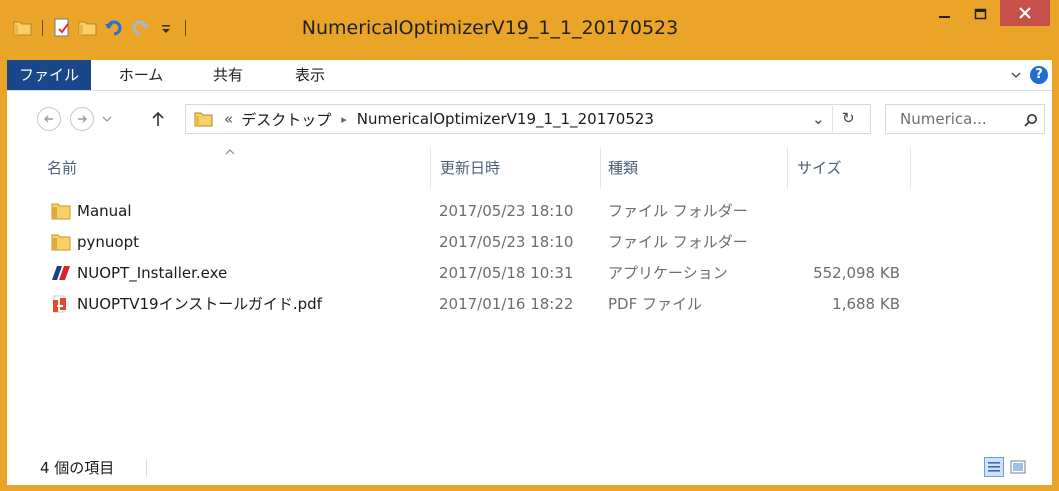 This screenshot has width=1059, height=491. What do you see at coordinates (848, 118) in the screenshot?
I see `refresh-icon: ↻` at bounding box center [848, 118].